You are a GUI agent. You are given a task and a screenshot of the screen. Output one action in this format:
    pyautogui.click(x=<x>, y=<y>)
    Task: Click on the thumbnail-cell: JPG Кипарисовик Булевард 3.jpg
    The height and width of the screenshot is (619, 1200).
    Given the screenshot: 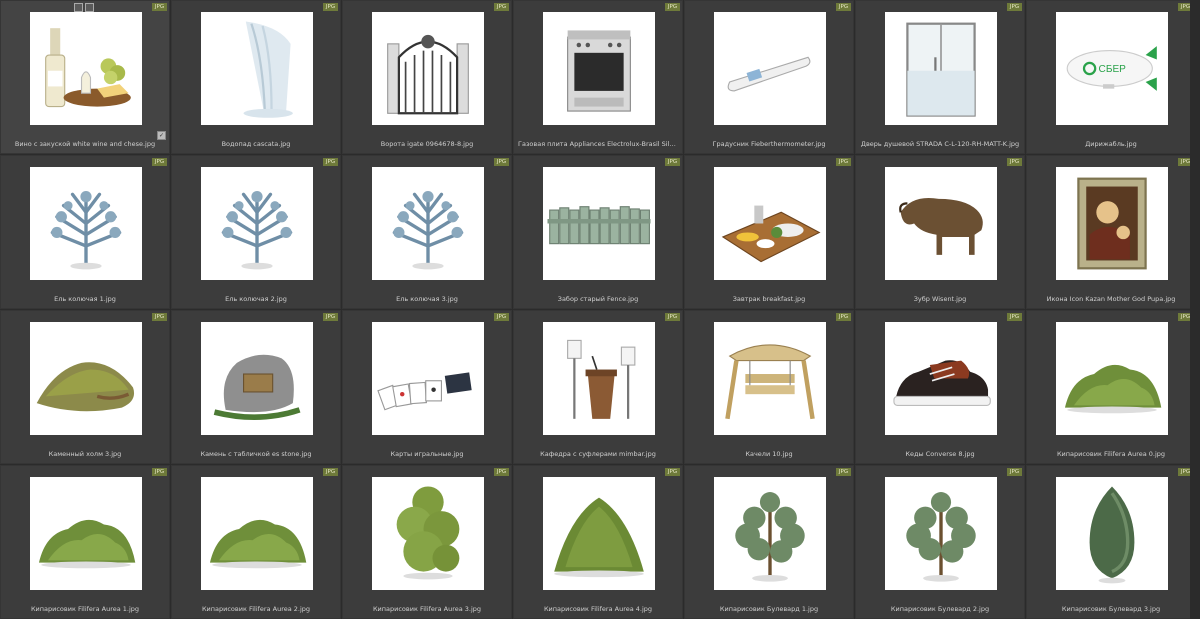 What is the action you would take?
    pyautogui.click(x=1111, y=542)
    